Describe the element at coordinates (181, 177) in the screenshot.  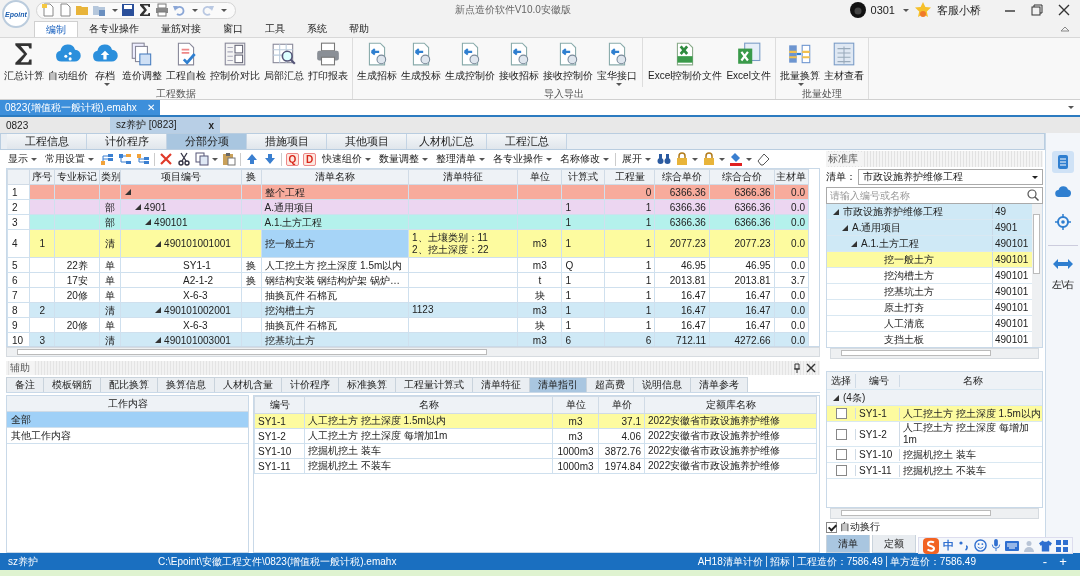
I see `column-header: 项目编号` at that location.